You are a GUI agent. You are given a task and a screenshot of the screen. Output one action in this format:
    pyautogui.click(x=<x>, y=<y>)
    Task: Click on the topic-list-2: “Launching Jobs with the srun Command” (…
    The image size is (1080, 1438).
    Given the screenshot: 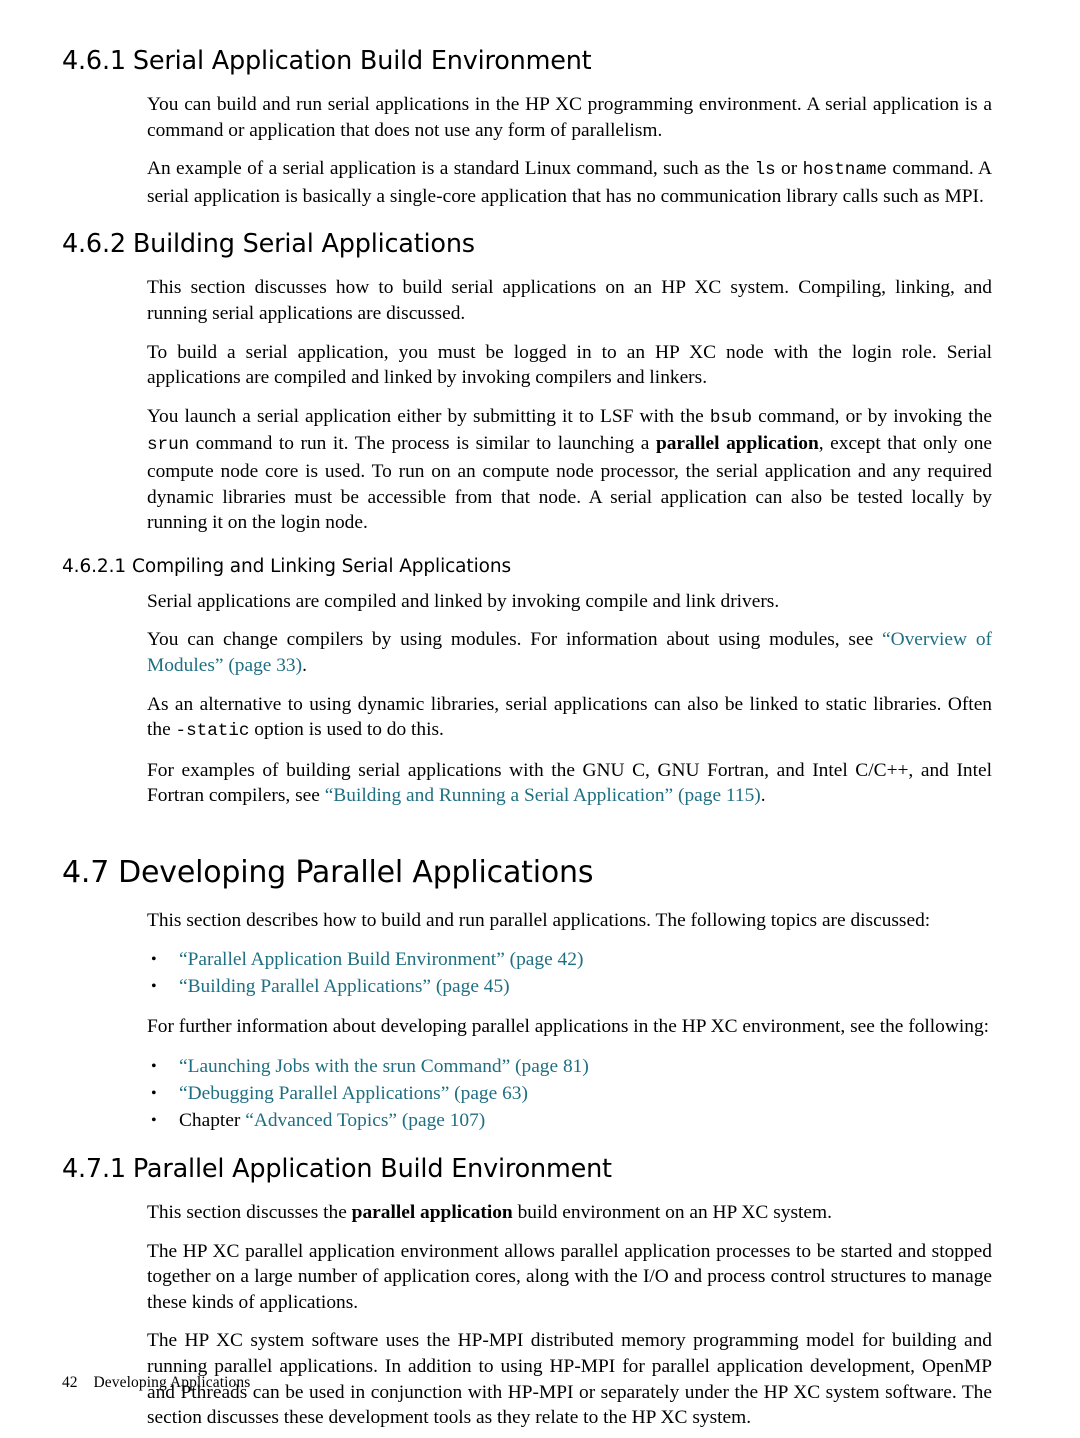 What is the action you would take?
    pyautogui.click(x=527, y=1093)
    